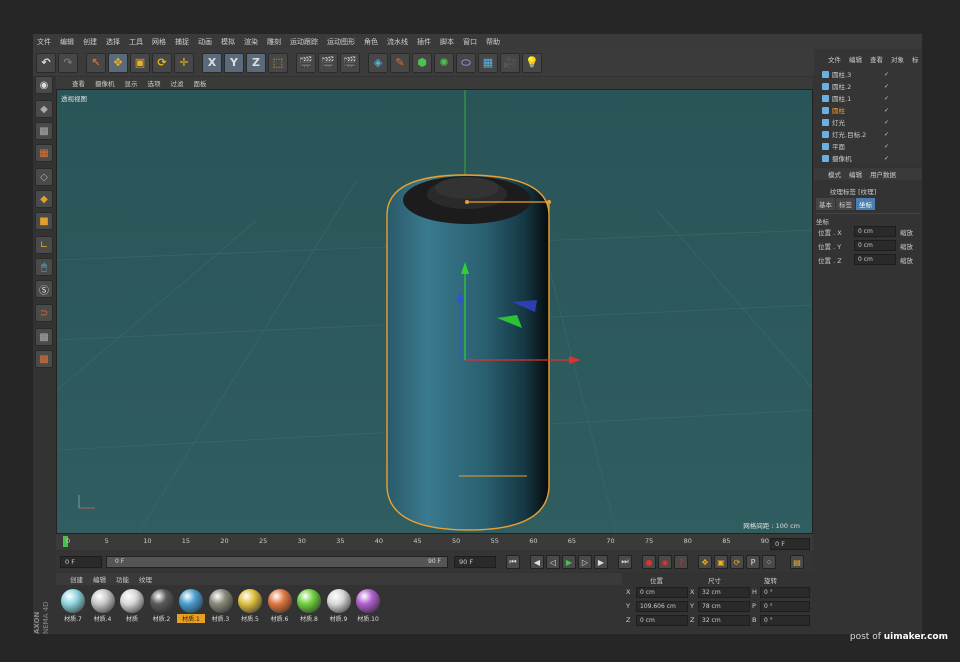 Image resolution: width=960 pixels, height=662 pixels. What do you see at coordinates (569, 562) in the screenshot?
I see `play-button: ▶` at bounding box center [569, 562].